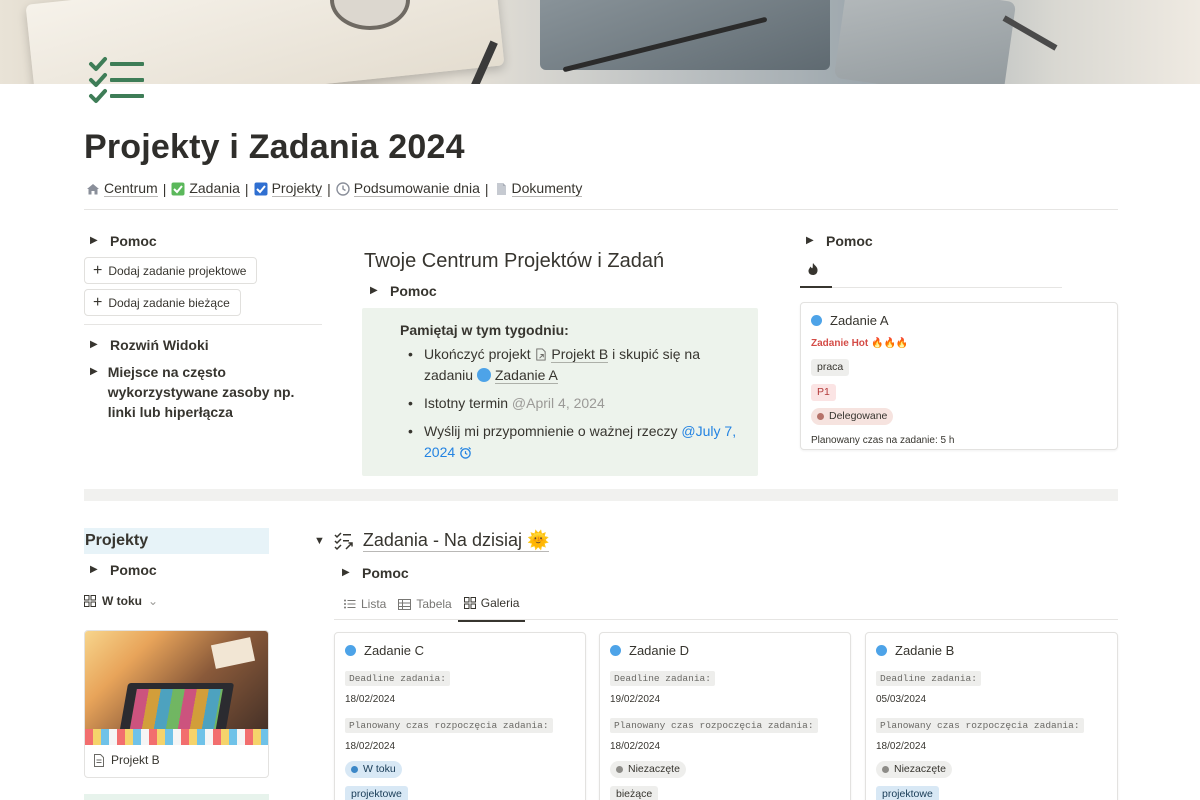 Image resolution: width=1200 pixels, height=800 pixels. What do you see at coordinates (538, 188) in the screenshot?
I see `breadcrumb-dokumenty: Dokumenty` at bounding box center [538, 188].